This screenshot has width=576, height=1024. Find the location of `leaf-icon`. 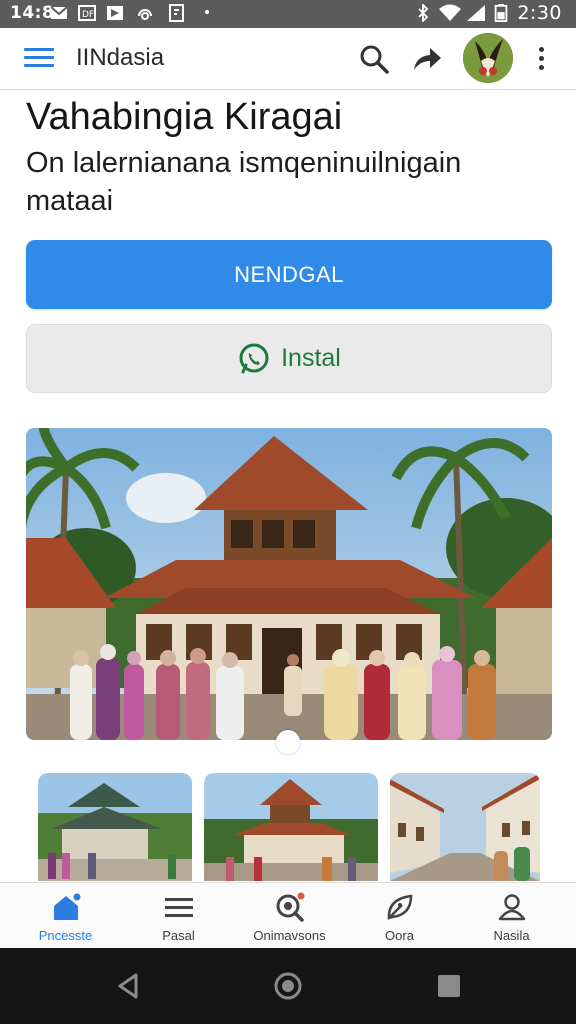

leaf-icon is located at coordinates (399, 907).